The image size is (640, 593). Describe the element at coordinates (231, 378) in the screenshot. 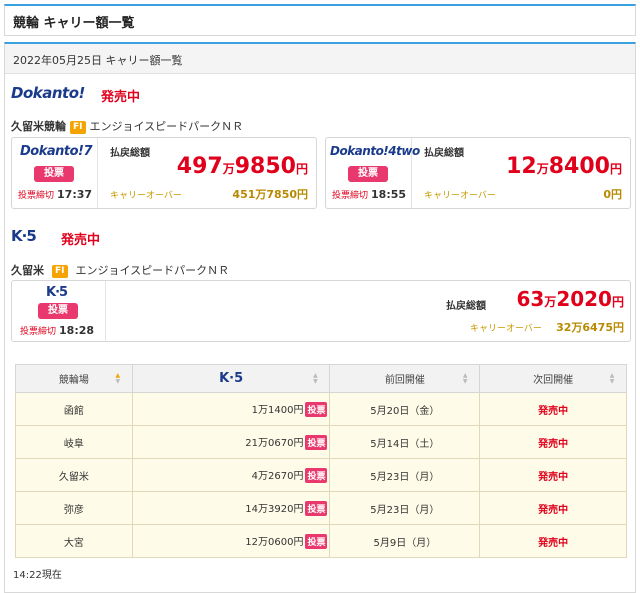

I see `header-k5: K·5 ▲ ▼` at that location.